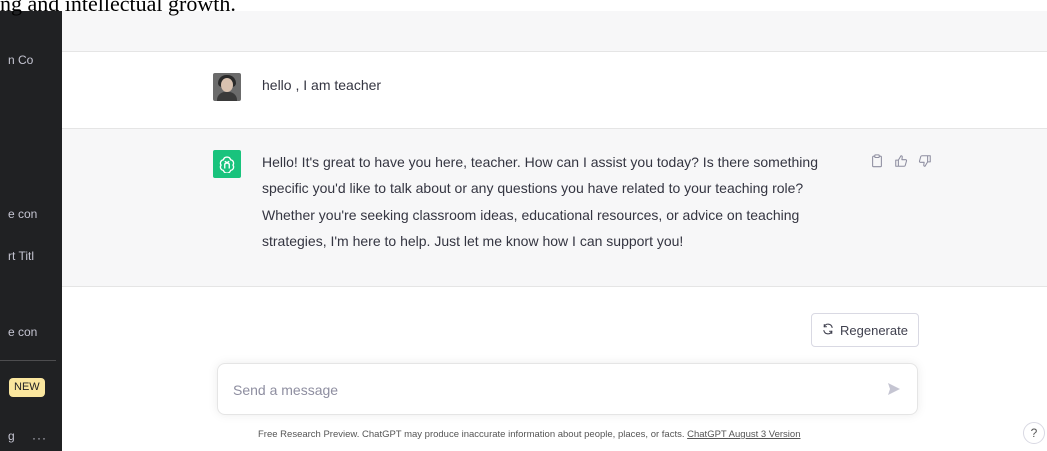 Image resolution: width=1047 pixels, height=451 pixels. I want to click on top-bar, so click(554, 31).